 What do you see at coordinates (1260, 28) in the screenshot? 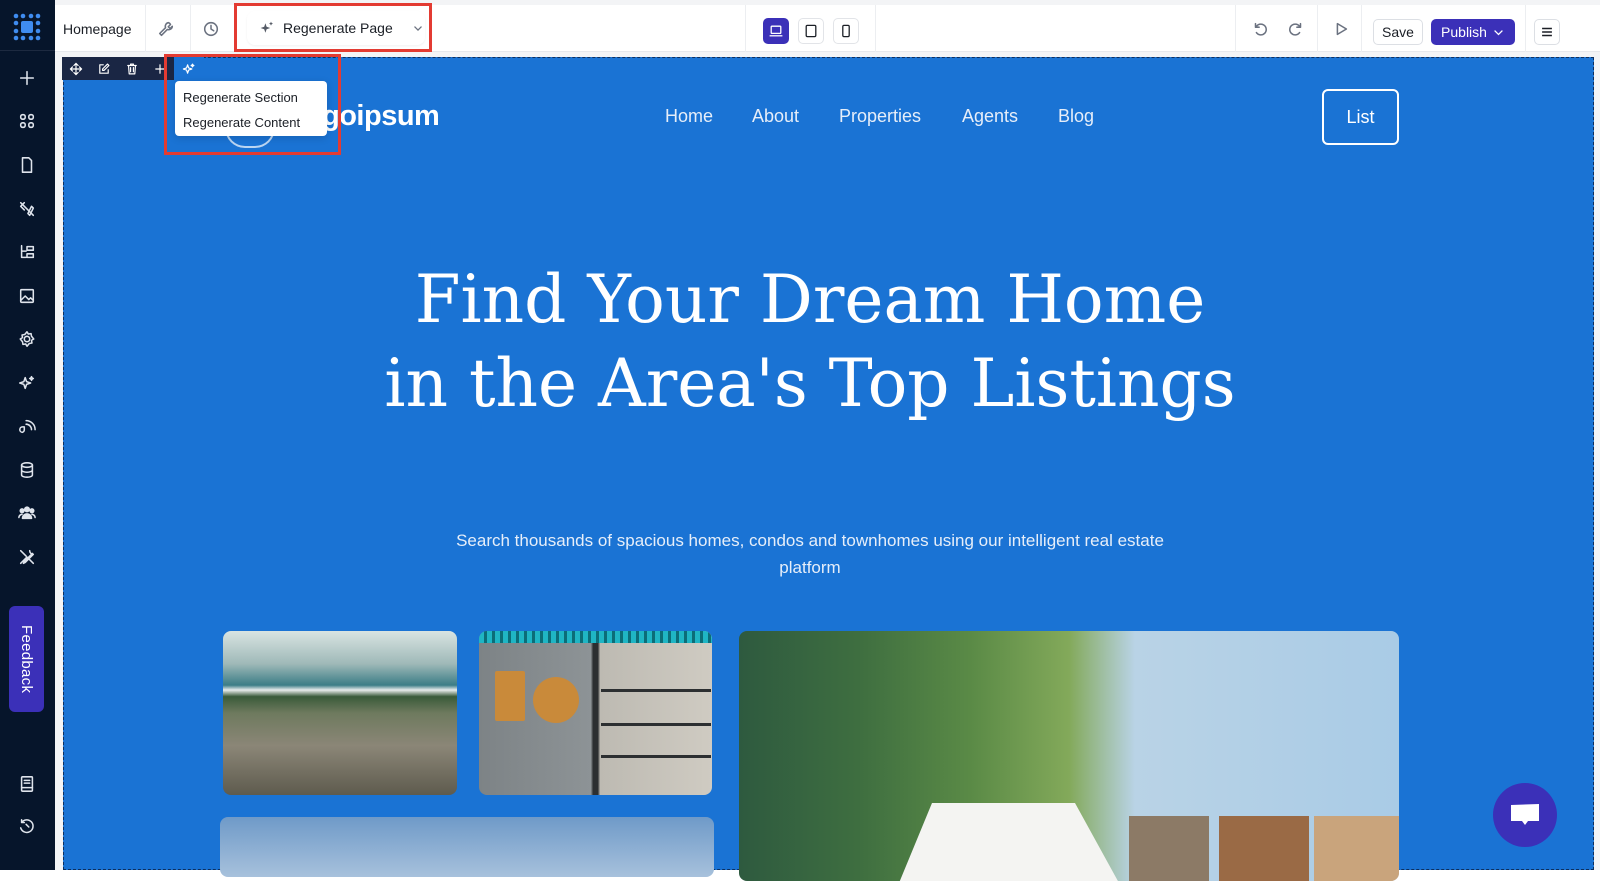
I see `undo-icon` at bounding box center [1260, 28].